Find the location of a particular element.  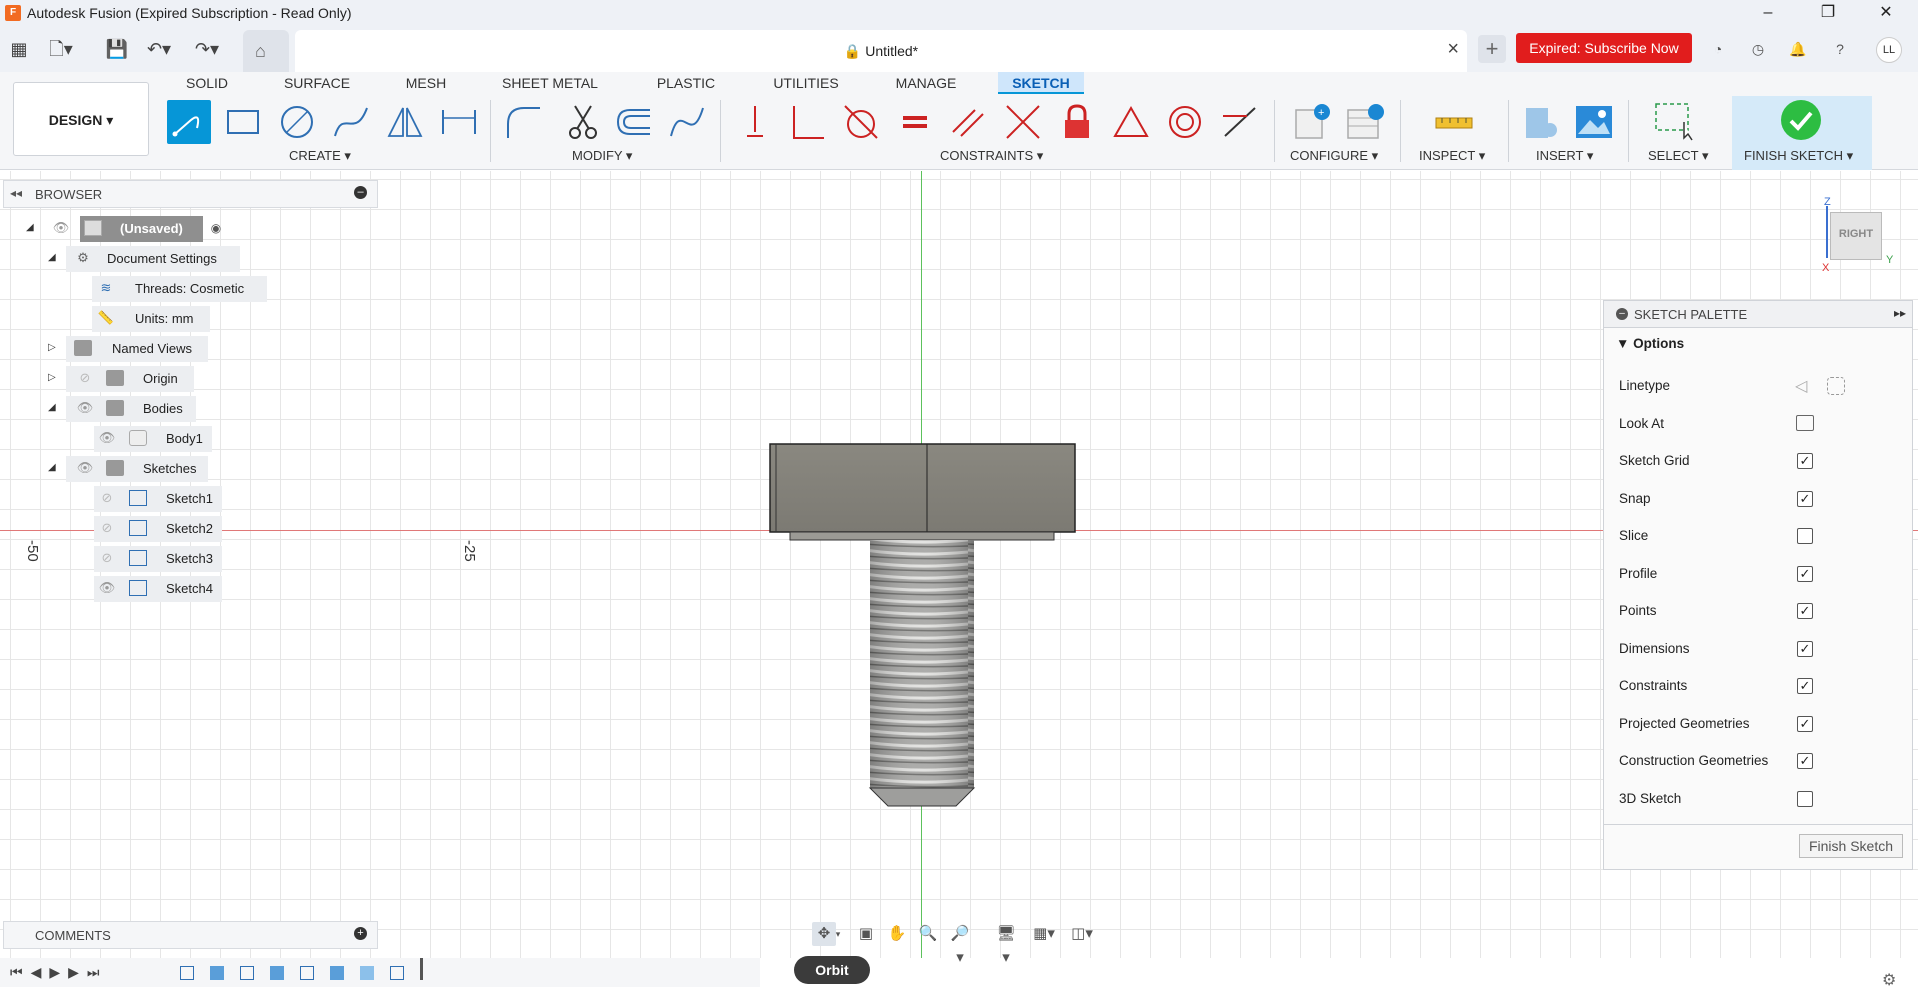

slice-checkbox is located at coordinates (1805, 536).